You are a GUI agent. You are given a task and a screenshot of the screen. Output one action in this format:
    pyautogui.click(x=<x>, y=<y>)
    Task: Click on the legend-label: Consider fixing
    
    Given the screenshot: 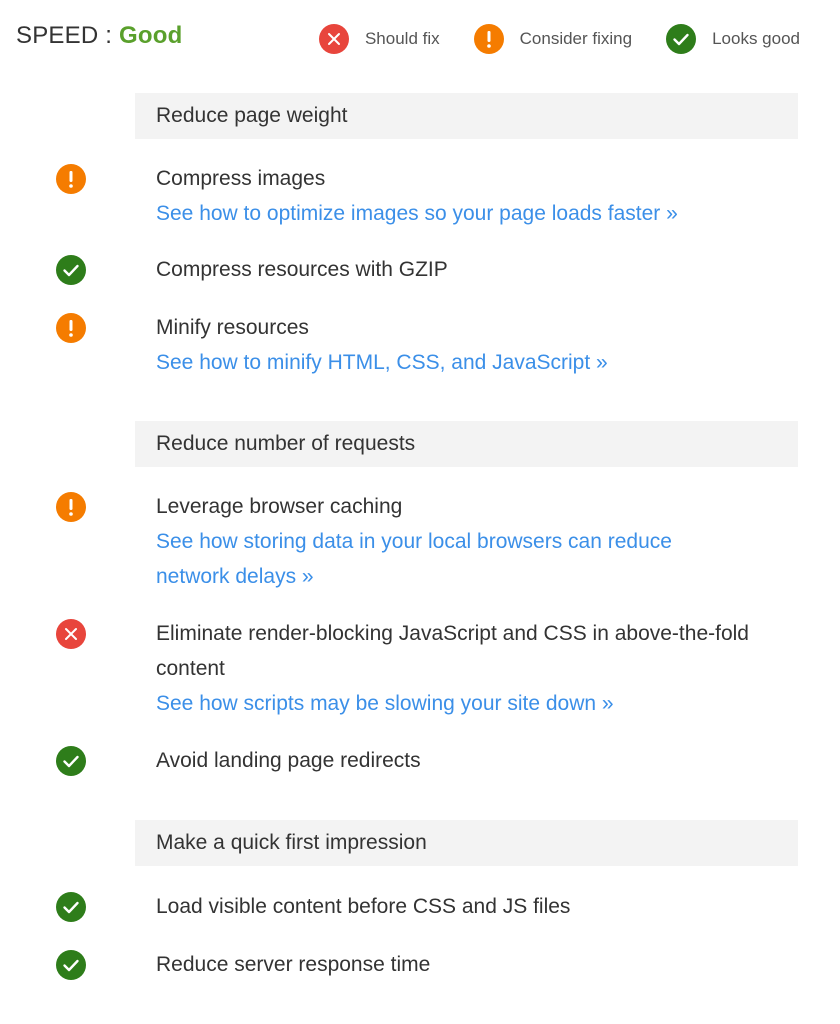 What is the action you would take?
    pyautogui.click(x=576, y=38)
    